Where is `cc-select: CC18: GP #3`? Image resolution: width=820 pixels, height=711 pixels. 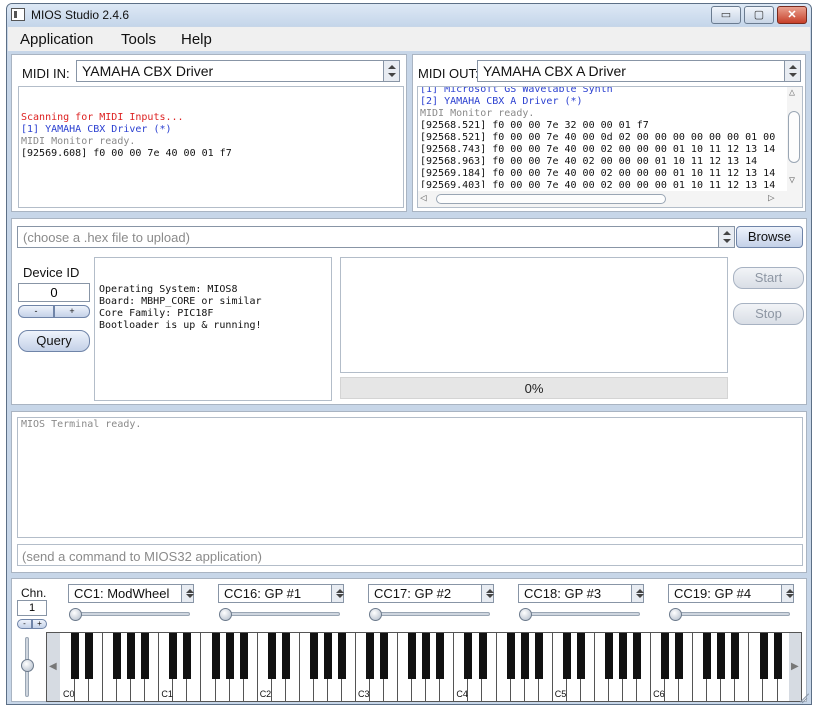
cc-select: CC18: GP #3 is located at coordinates (581, 593).